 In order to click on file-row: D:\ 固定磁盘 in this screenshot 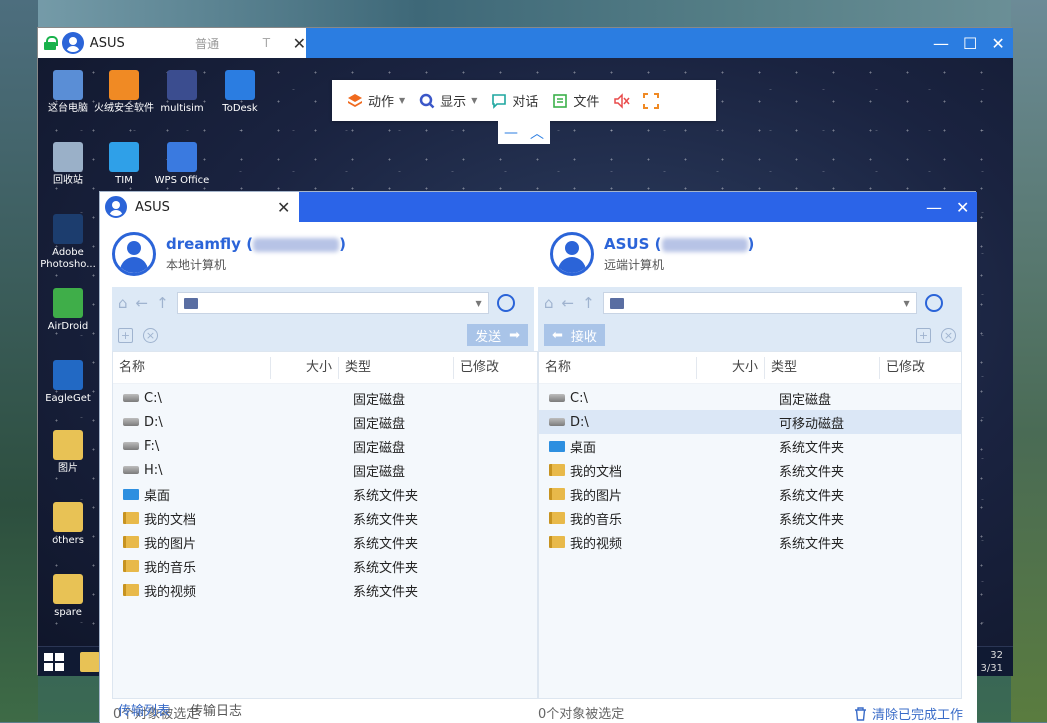, I will do `click(325, 422)`.